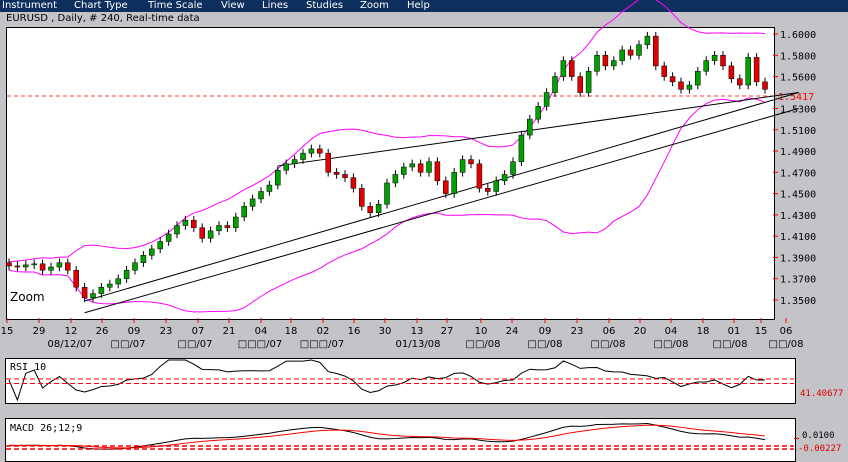 The image size is (848, 462). What do you see at coordinates (387, 436) in the screenshot?
I see `macd-signal-line` at bounding box center [387, 436].